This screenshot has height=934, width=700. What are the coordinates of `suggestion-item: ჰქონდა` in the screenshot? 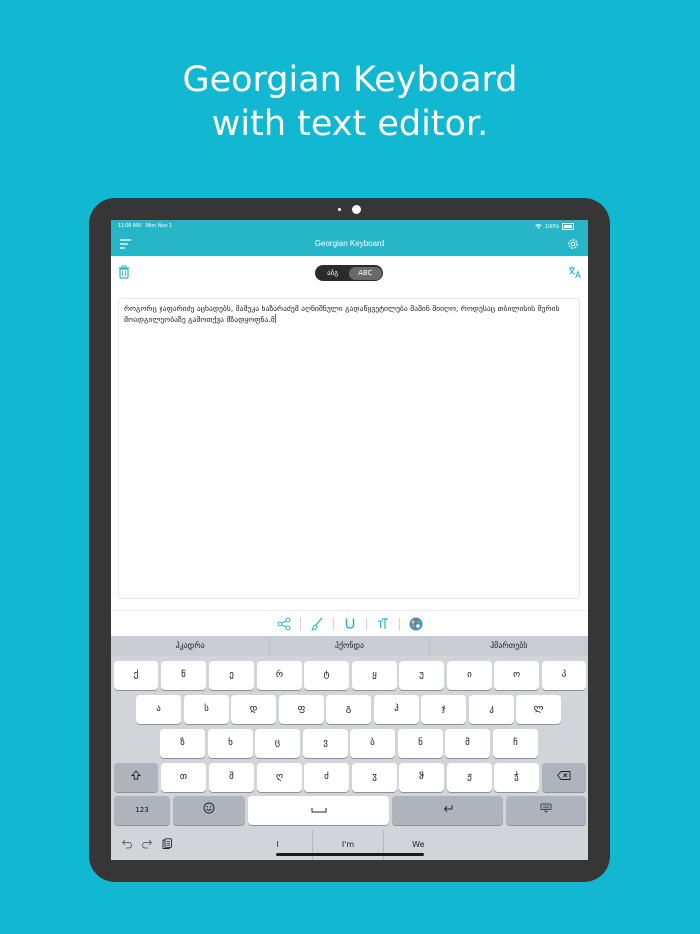 It's located at (350, 646).